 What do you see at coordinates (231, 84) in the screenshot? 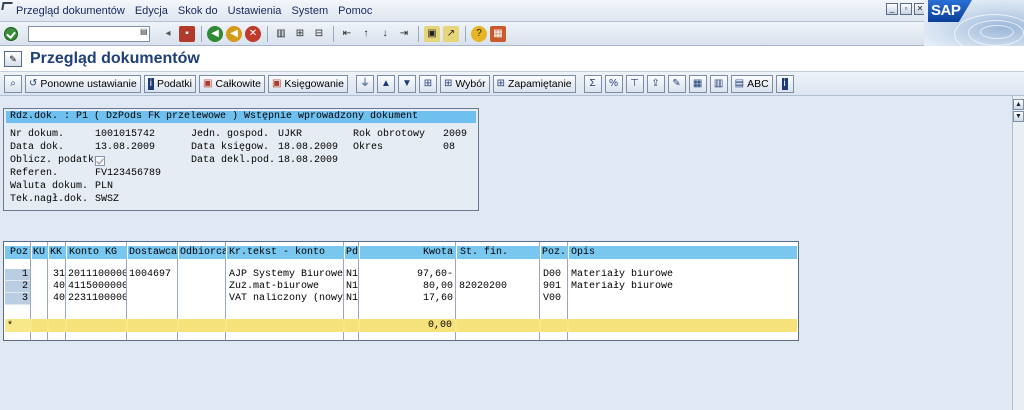
I see `totals-button: ▣ Całkowite` at bounding box center [231, 84].